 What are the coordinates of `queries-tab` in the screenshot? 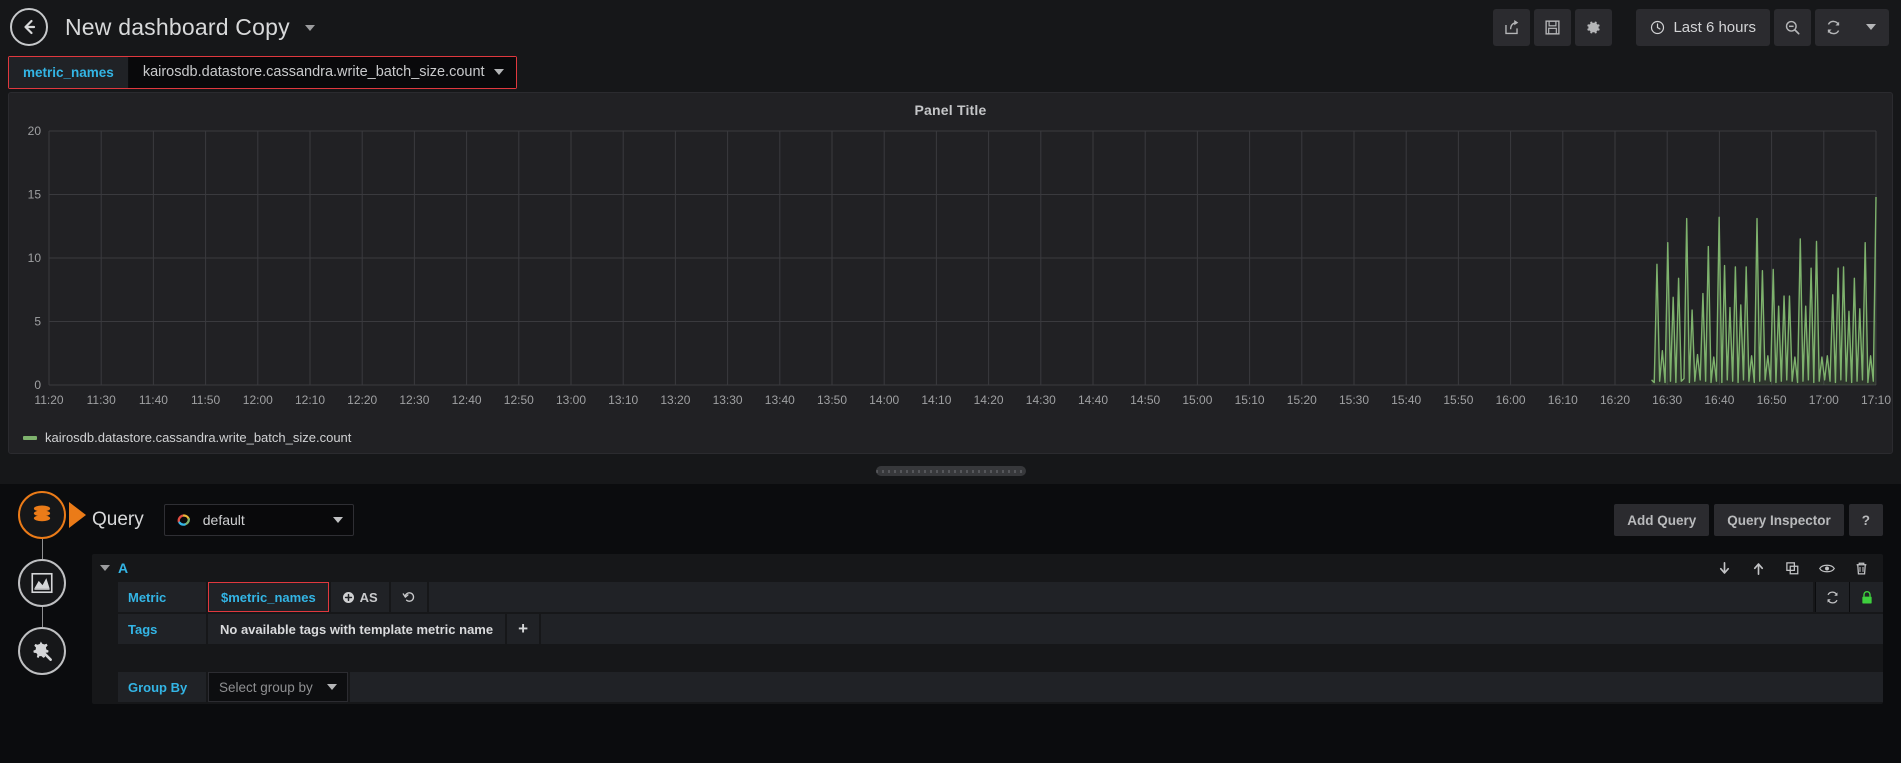 It's located at (42, 515).